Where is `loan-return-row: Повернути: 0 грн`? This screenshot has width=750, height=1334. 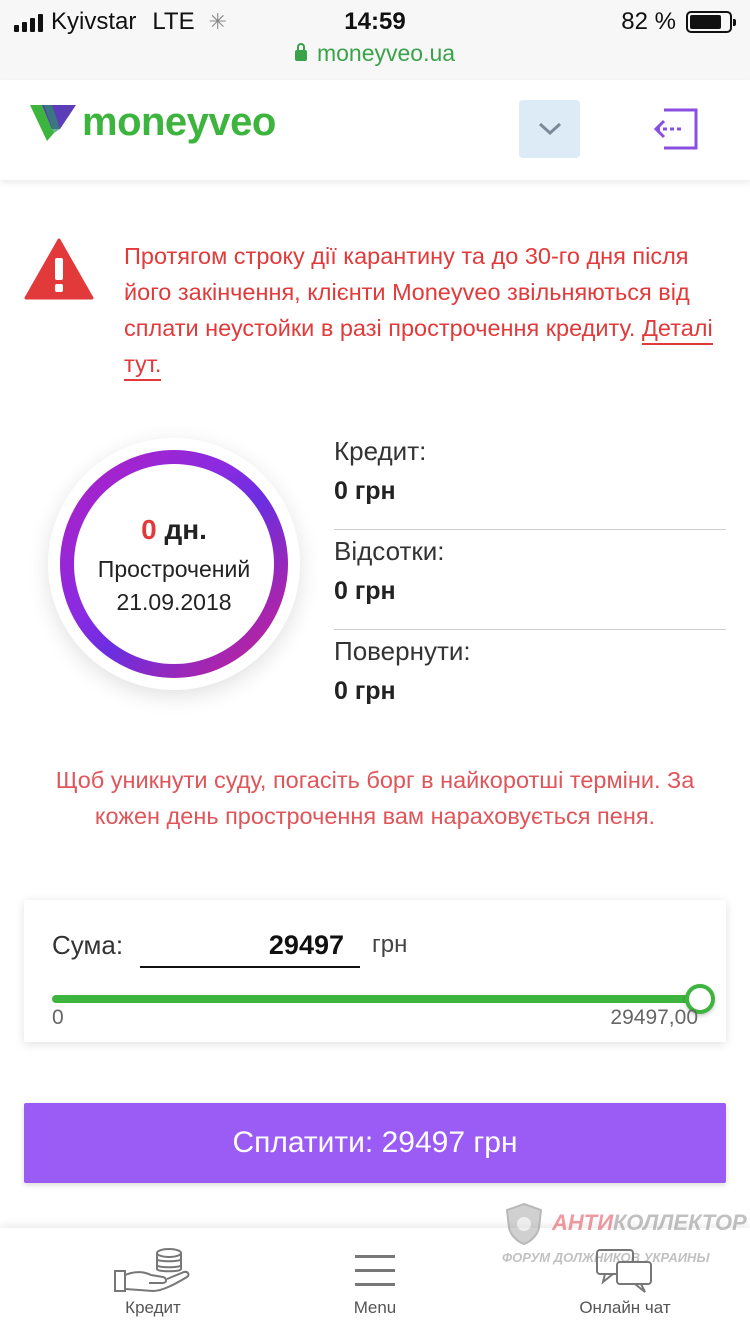 loan-return-row: Повернути: 0 грн is located at coordinates (530, 680).